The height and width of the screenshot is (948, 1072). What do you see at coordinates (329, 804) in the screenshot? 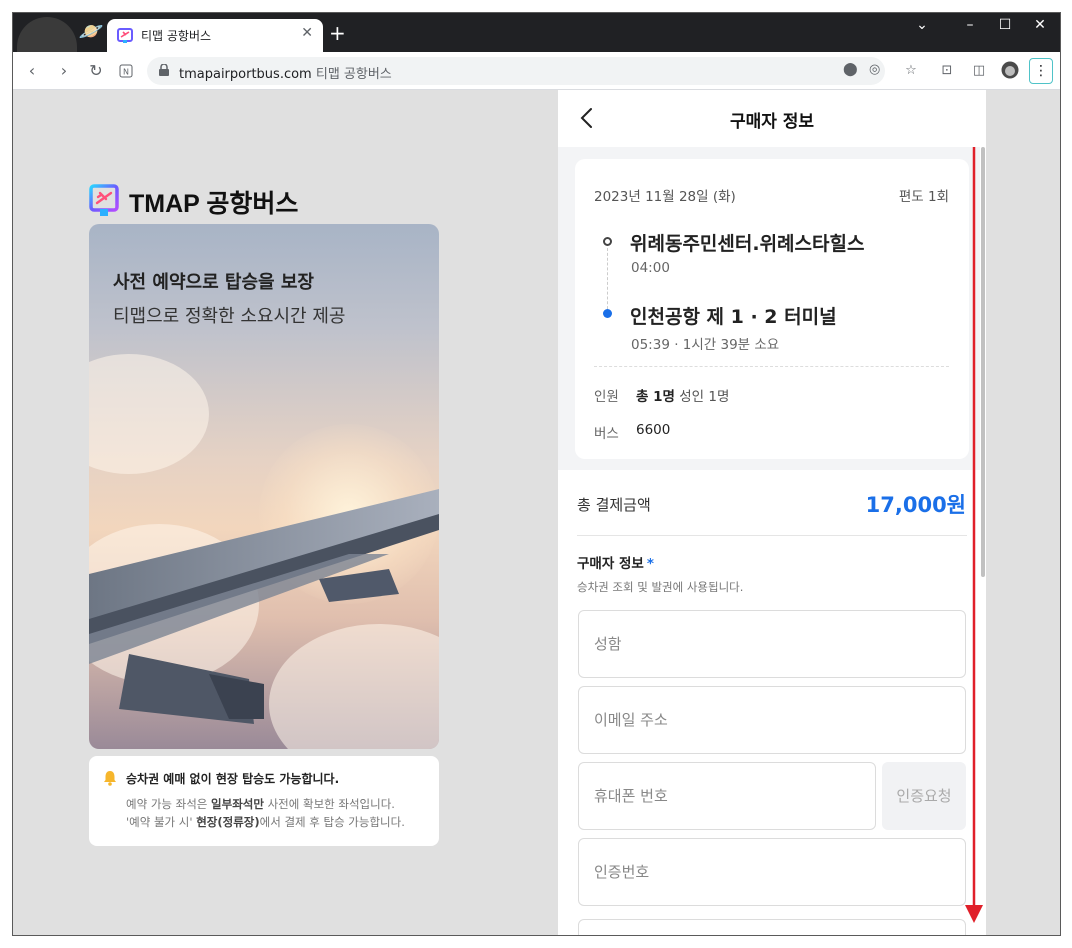
I see `notice-text: 사전에 확보한 좌석입니다.` at bounding box center [329, 804].